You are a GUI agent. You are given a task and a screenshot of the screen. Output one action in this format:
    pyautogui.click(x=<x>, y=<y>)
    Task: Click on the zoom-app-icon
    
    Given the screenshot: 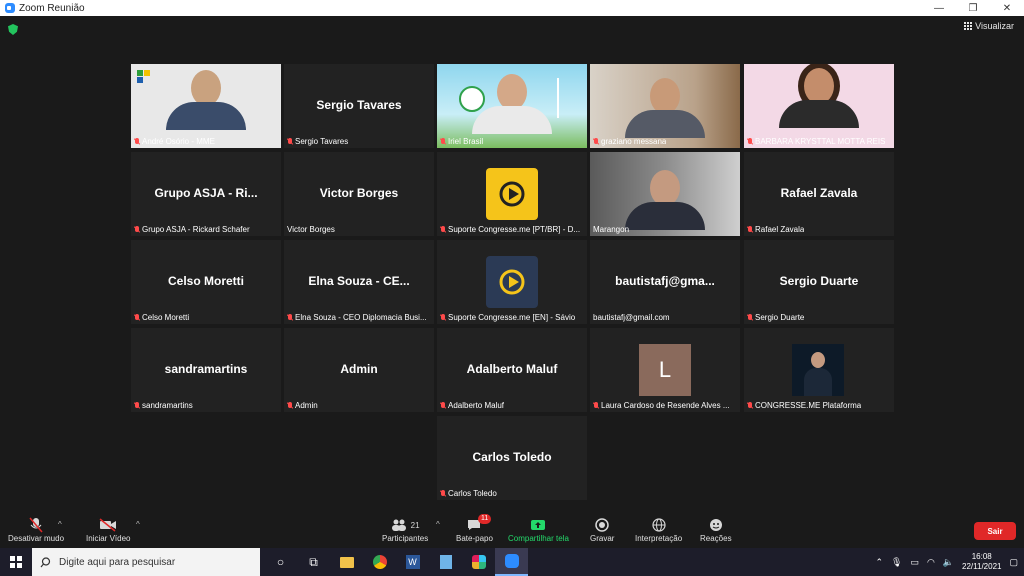 What is the action you would take?
    pyautogui.click(x=10, y=8)
    